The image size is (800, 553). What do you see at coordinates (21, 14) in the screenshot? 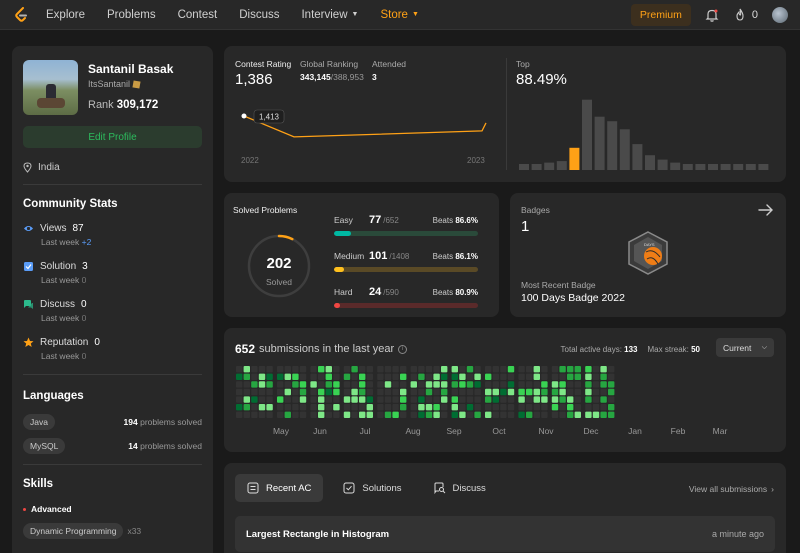
I see `leetcode-logo-icon` at bounding box center [21, 14].